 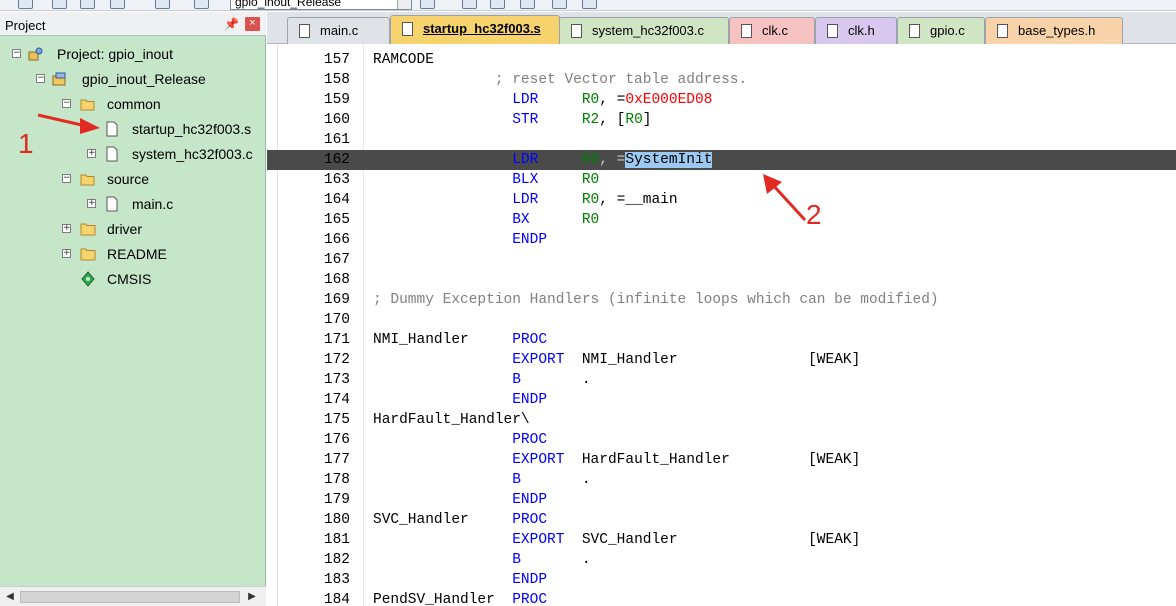 What do you see at coordinates (336, 160) in the screenshot?
I see `line-number: 162` at bounding box center [336, 160].